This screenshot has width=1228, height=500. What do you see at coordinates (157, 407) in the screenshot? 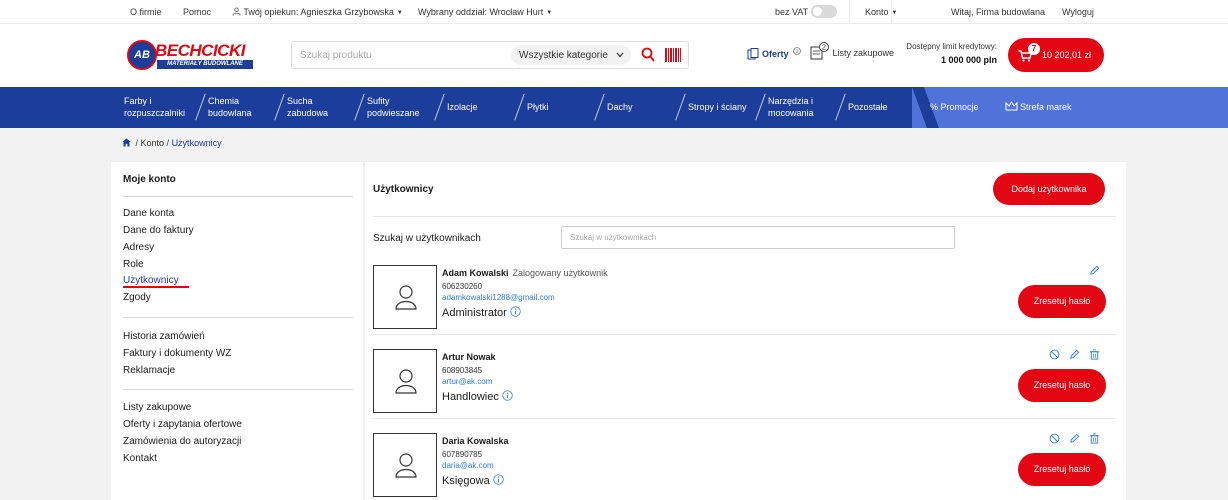
I see `sidebar-item-shopping-lists: Listy zakupowe` at bounding box center [157, 407].